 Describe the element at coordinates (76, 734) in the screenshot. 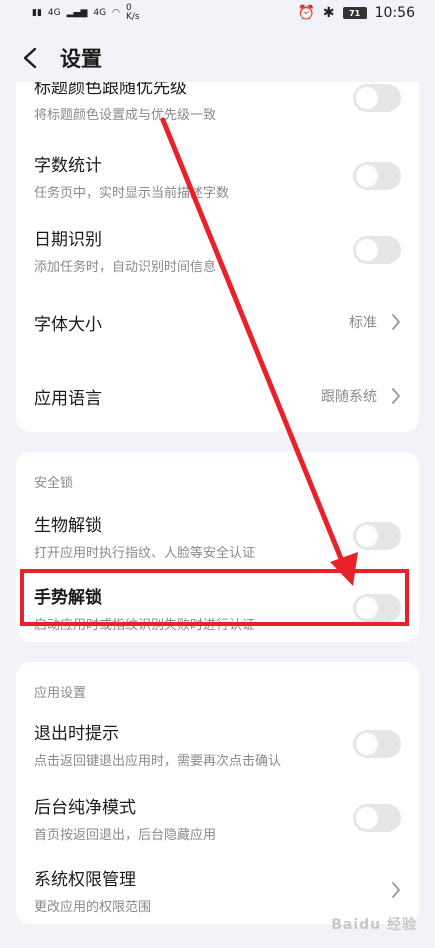

I see `row-title: 退出时提示` at that location.